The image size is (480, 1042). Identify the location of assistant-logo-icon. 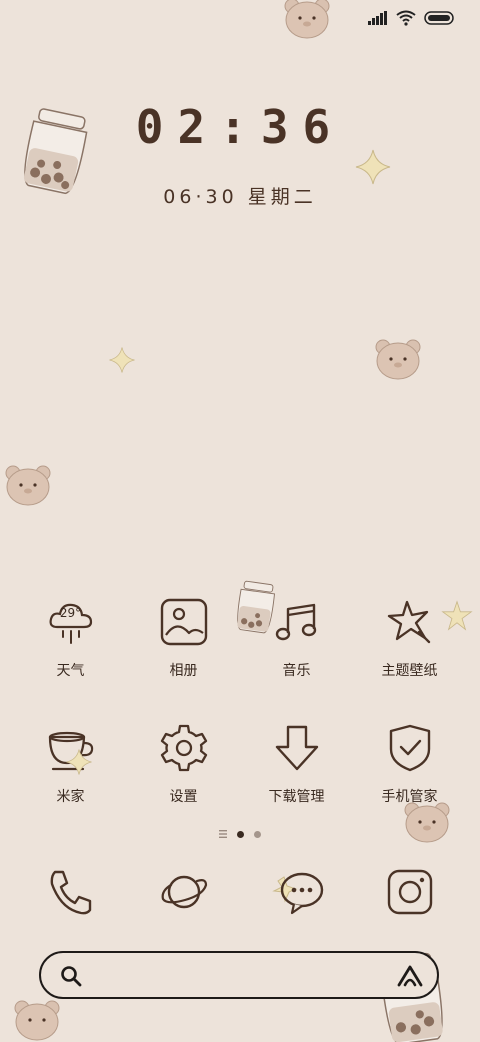
(410, 976).